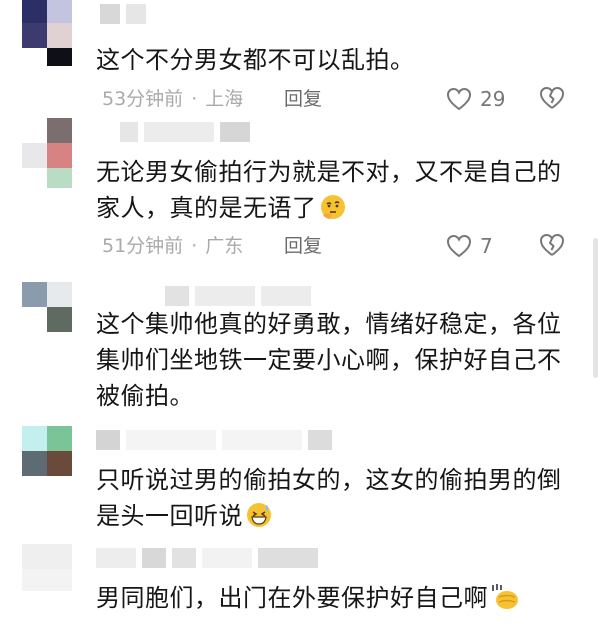 The width and height of the screenshot is (600, 630). Describe the element at coordinates (475, 99) in the screenshot. I see `like-button: 29` at that location.